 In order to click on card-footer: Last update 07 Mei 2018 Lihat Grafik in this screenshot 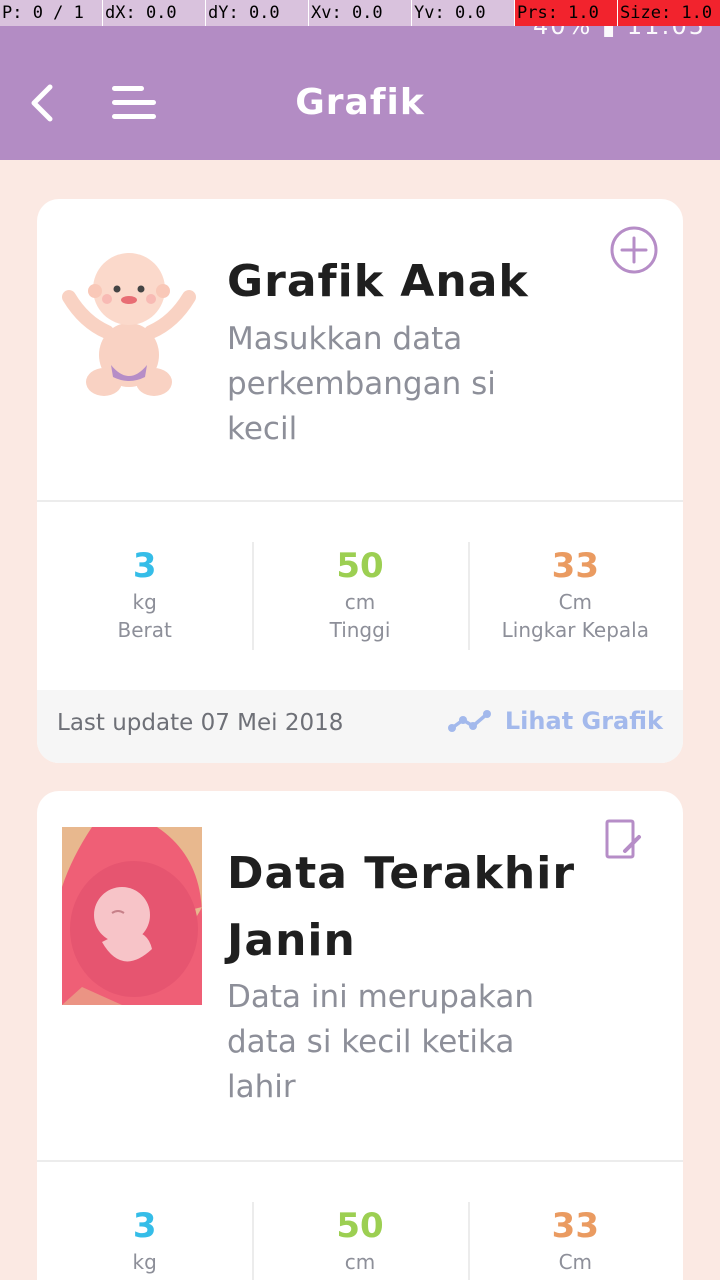, I will do `click(360, 726)`.